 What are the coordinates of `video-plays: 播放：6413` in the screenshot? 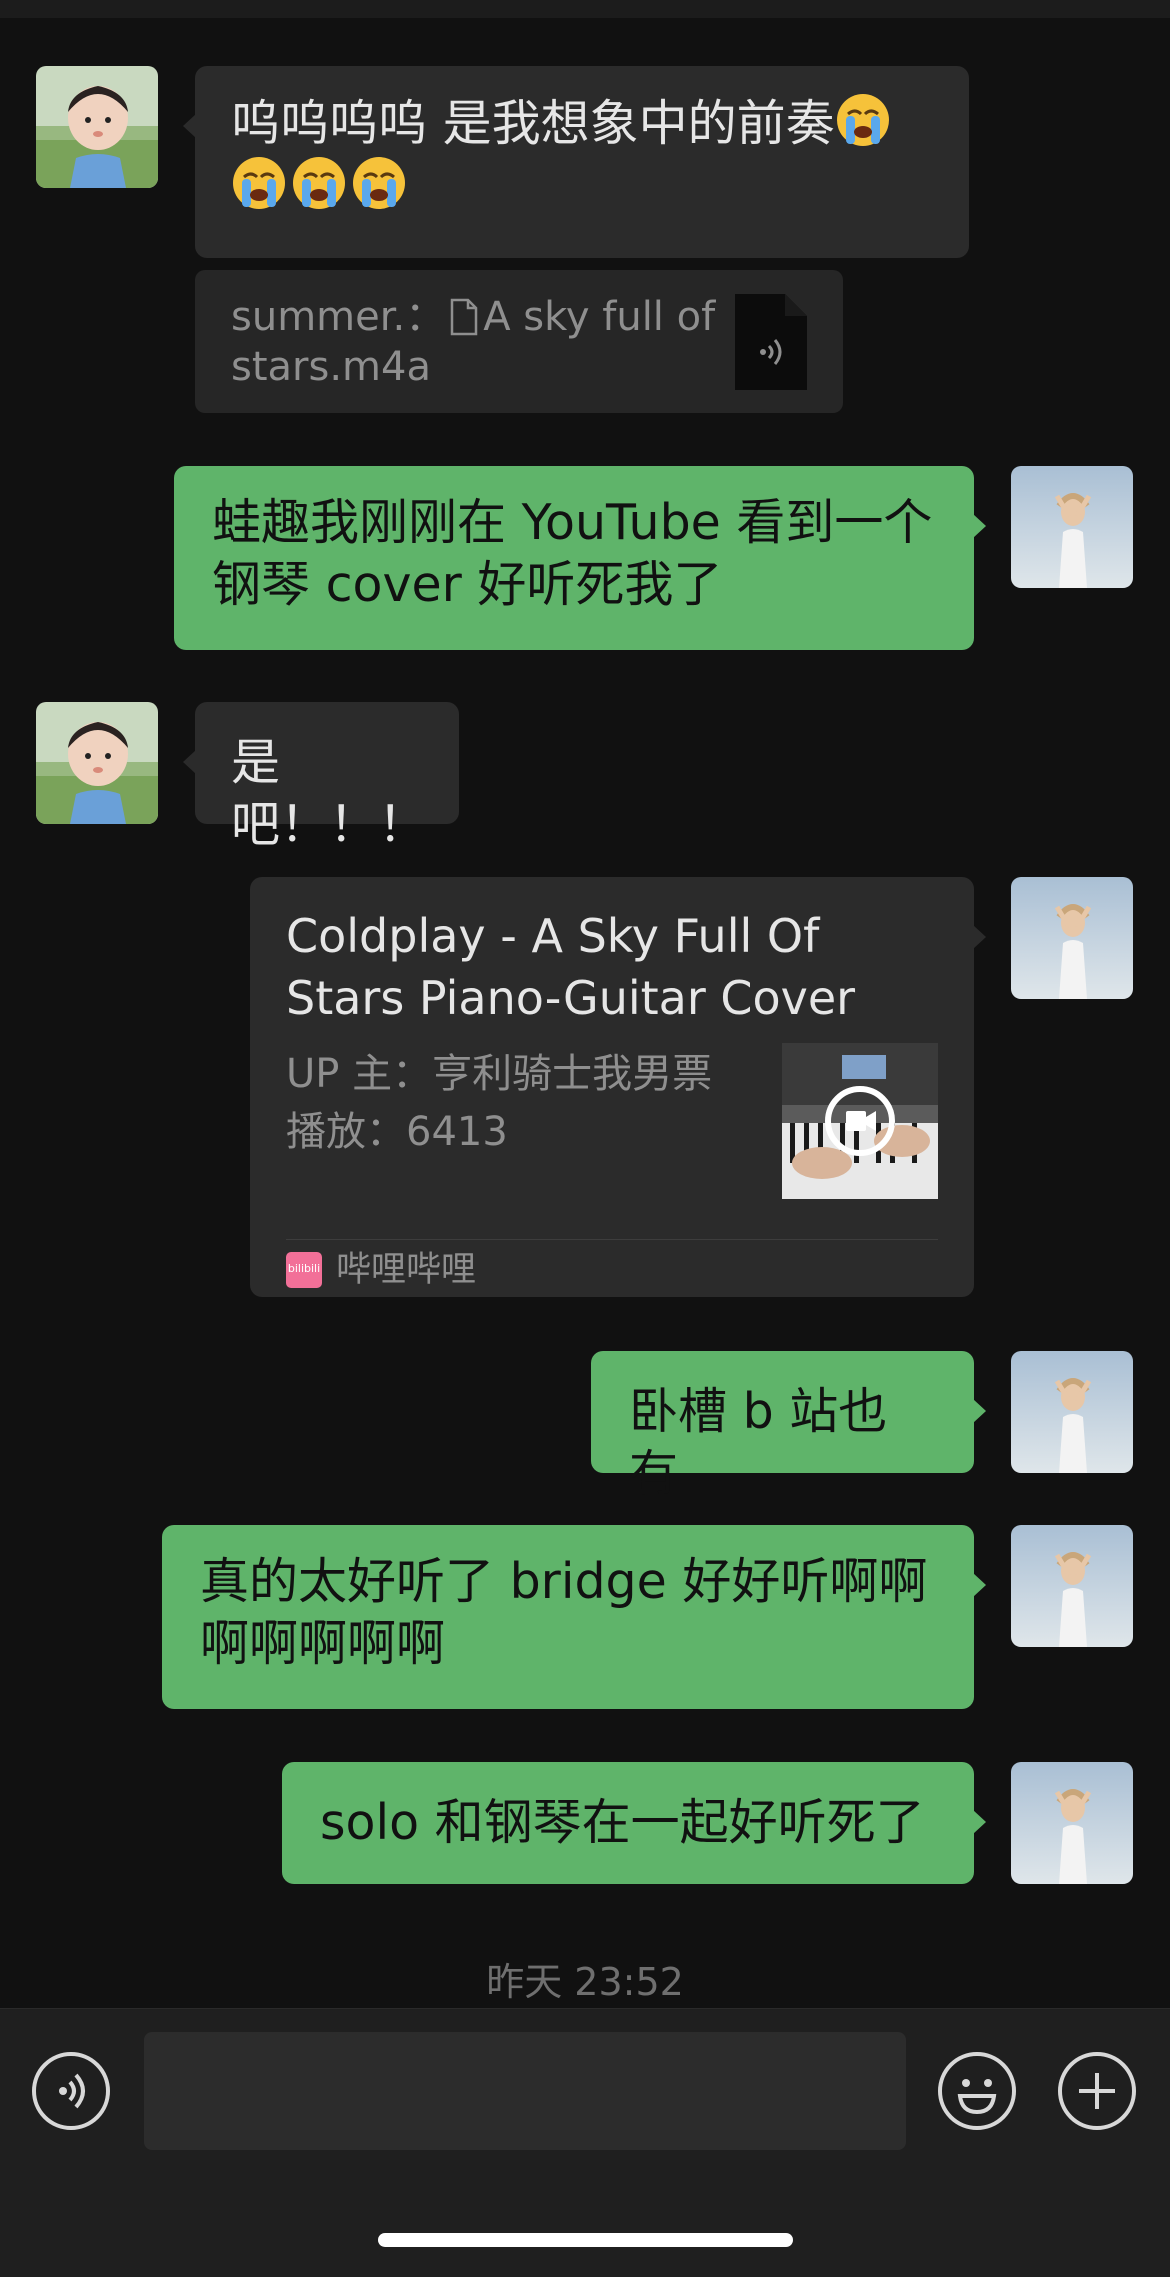 It's located at (397, 1132).